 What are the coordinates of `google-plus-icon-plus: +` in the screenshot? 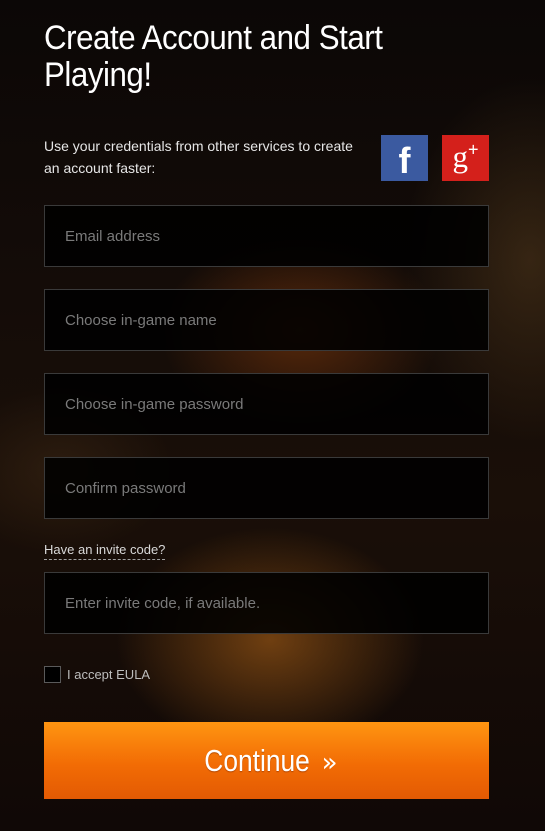 It's located at (473, 149).